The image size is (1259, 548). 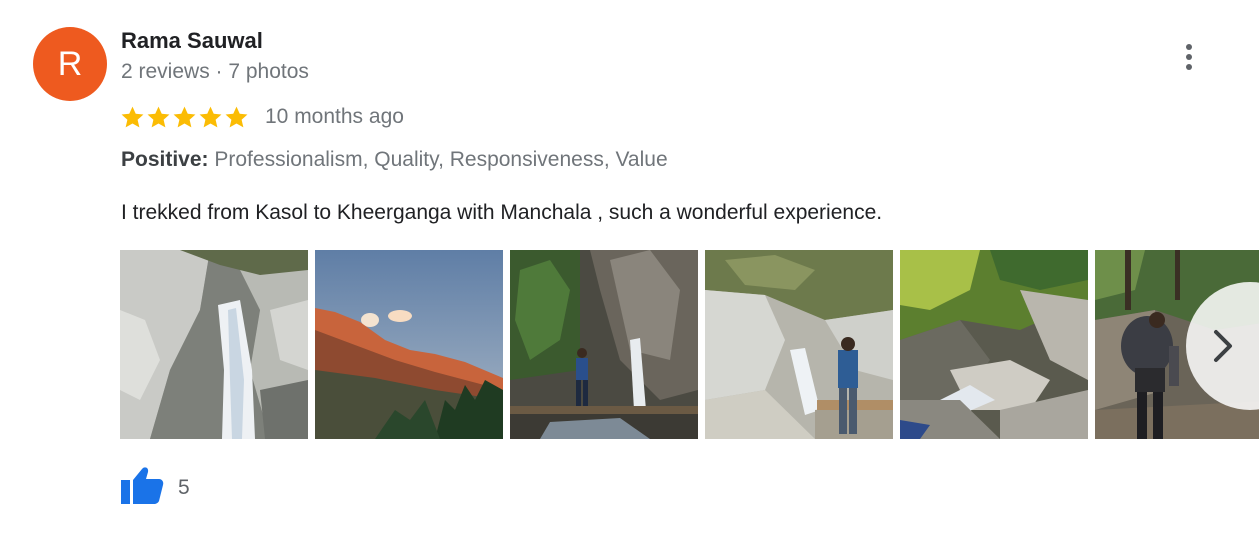 I want to click on reviewer-meta: 2 reviews · 7 photos, so click(x=215, y=71).